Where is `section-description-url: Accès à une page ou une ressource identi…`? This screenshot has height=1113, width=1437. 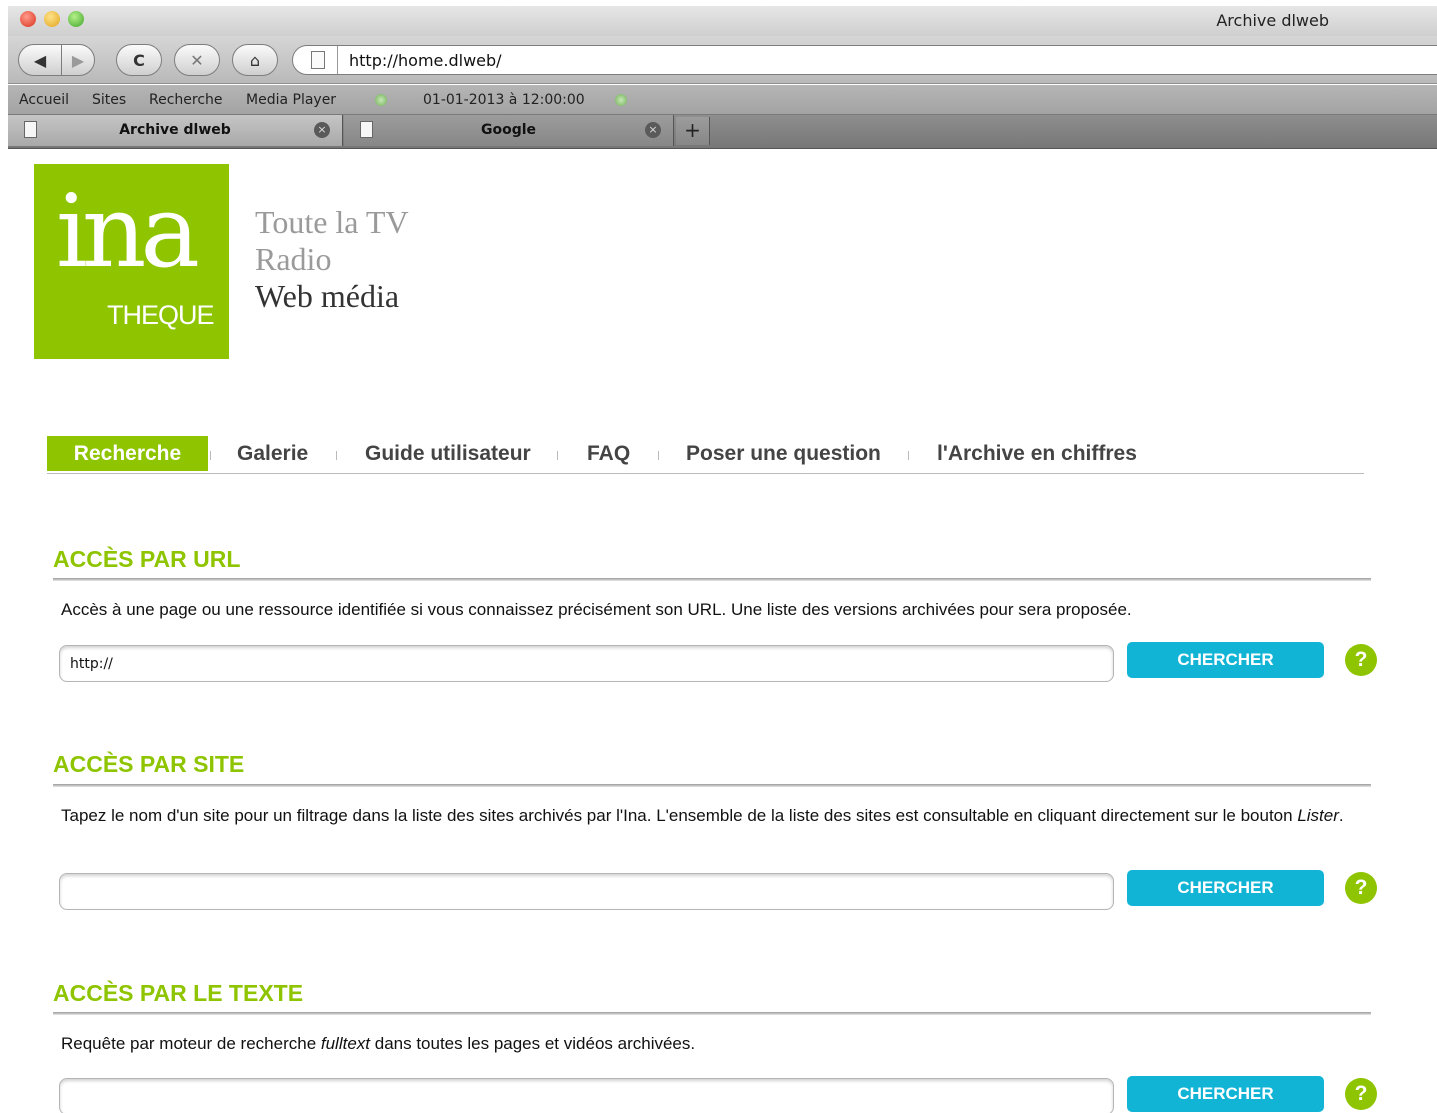
section-description-url: Accès à une page ou une ressource identi… is located at coordinates (596, 609).